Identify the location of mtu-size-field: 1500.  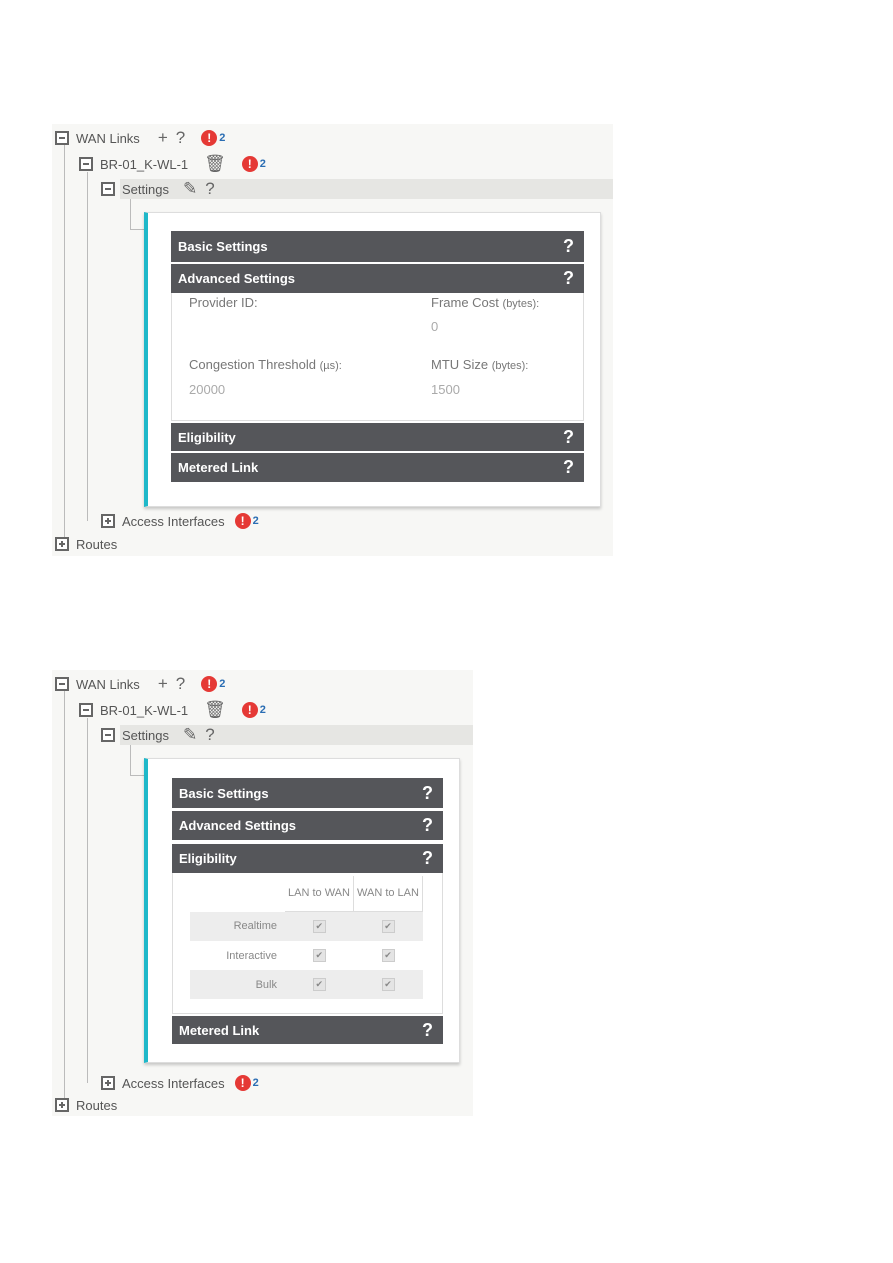
(445, 389).